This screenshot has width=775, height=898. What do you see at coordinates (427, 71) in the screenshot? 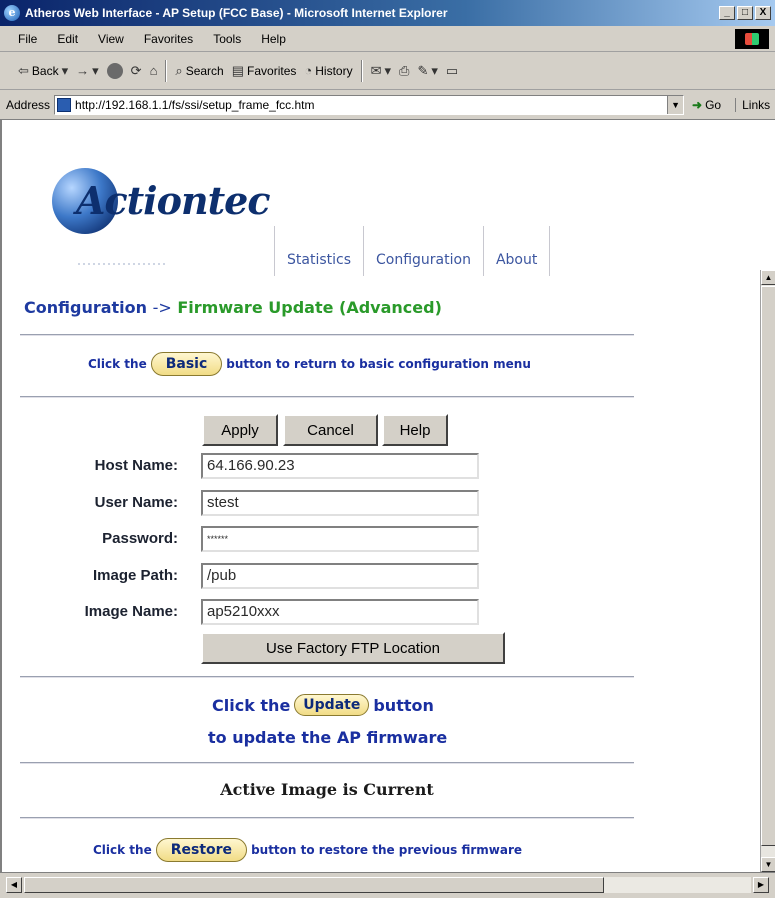
I see `edit-button: ✎ ▾` at bounding box center [427, 71].